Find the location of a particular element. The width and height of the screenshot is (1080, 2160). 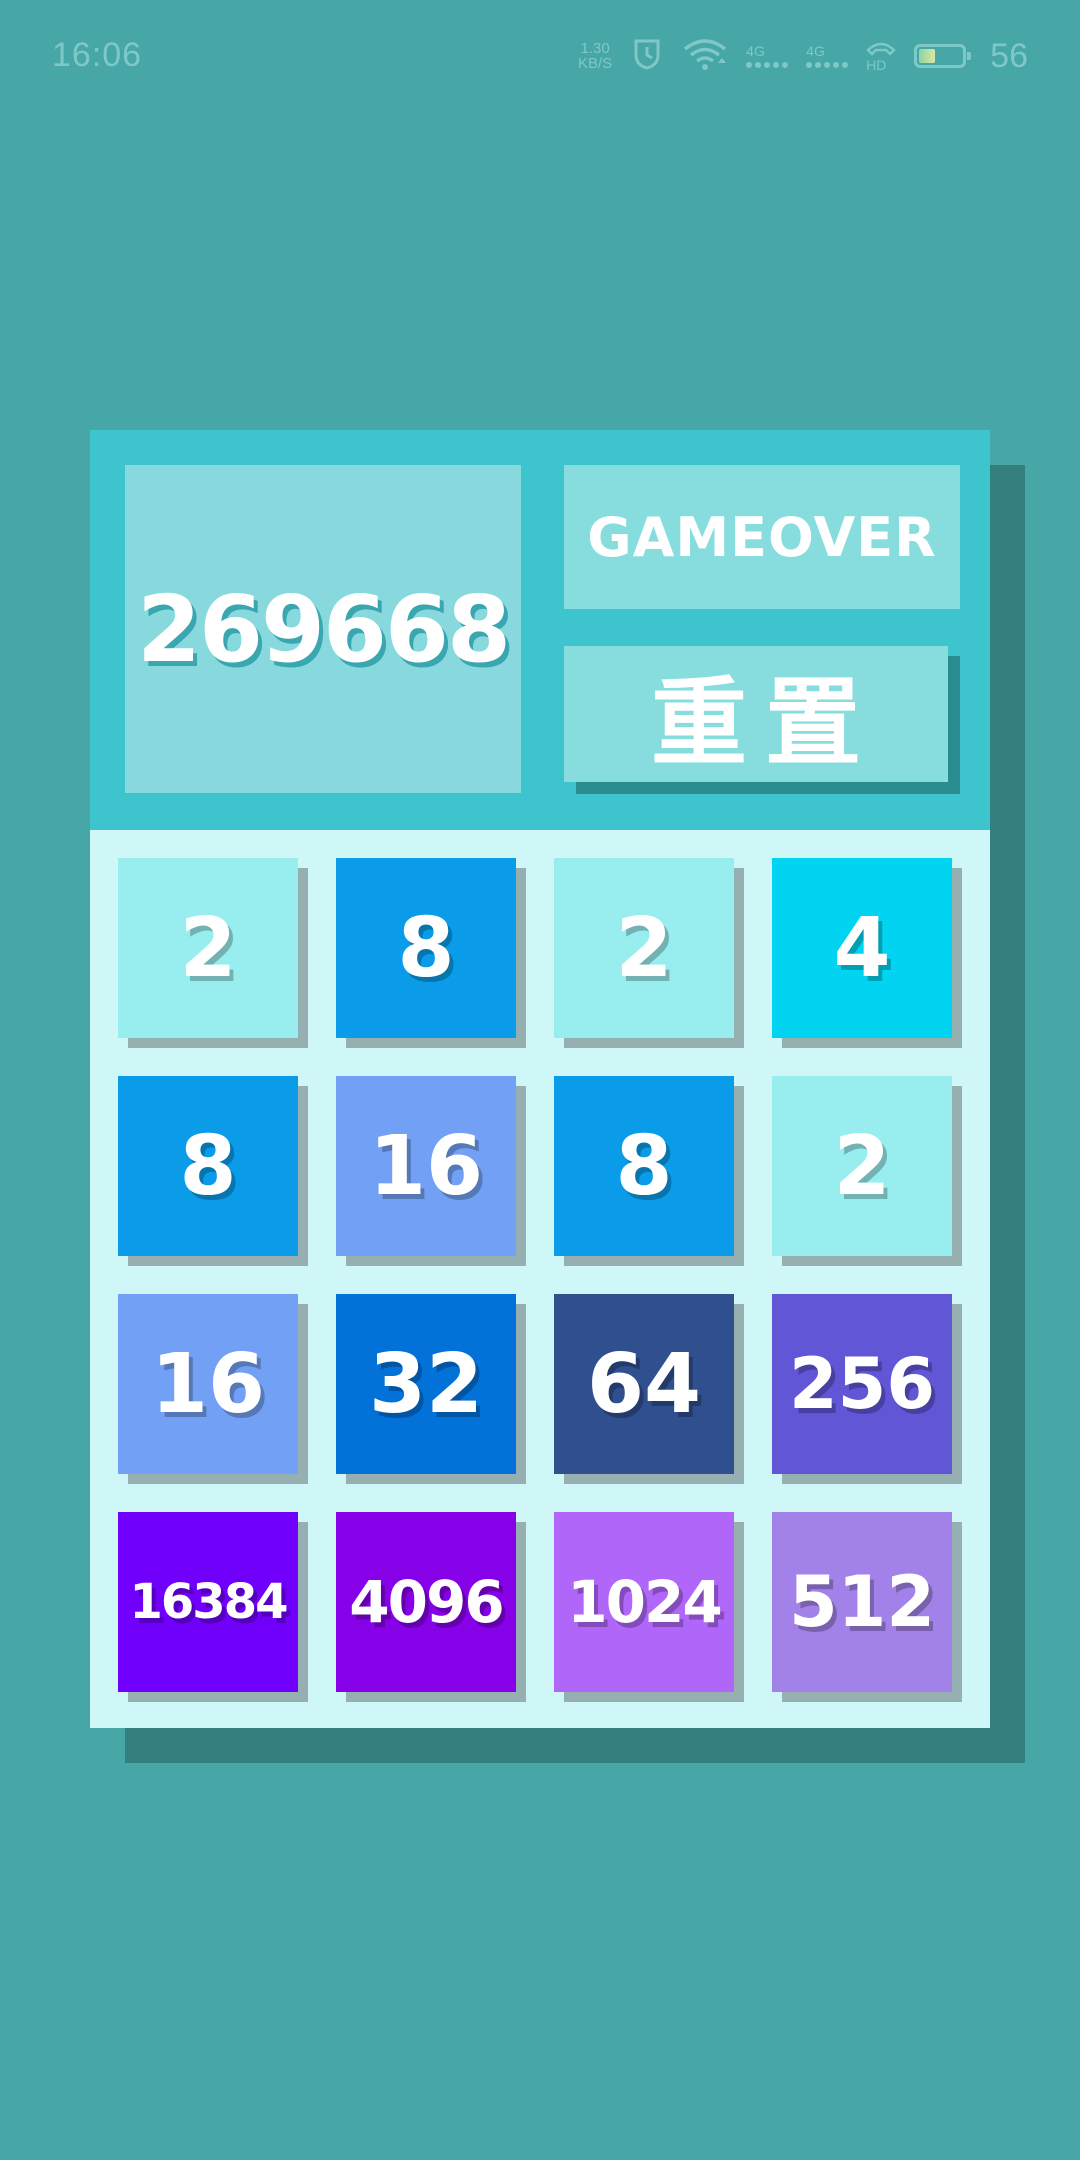

tile: 64 is located at coordinates (644, 1384).